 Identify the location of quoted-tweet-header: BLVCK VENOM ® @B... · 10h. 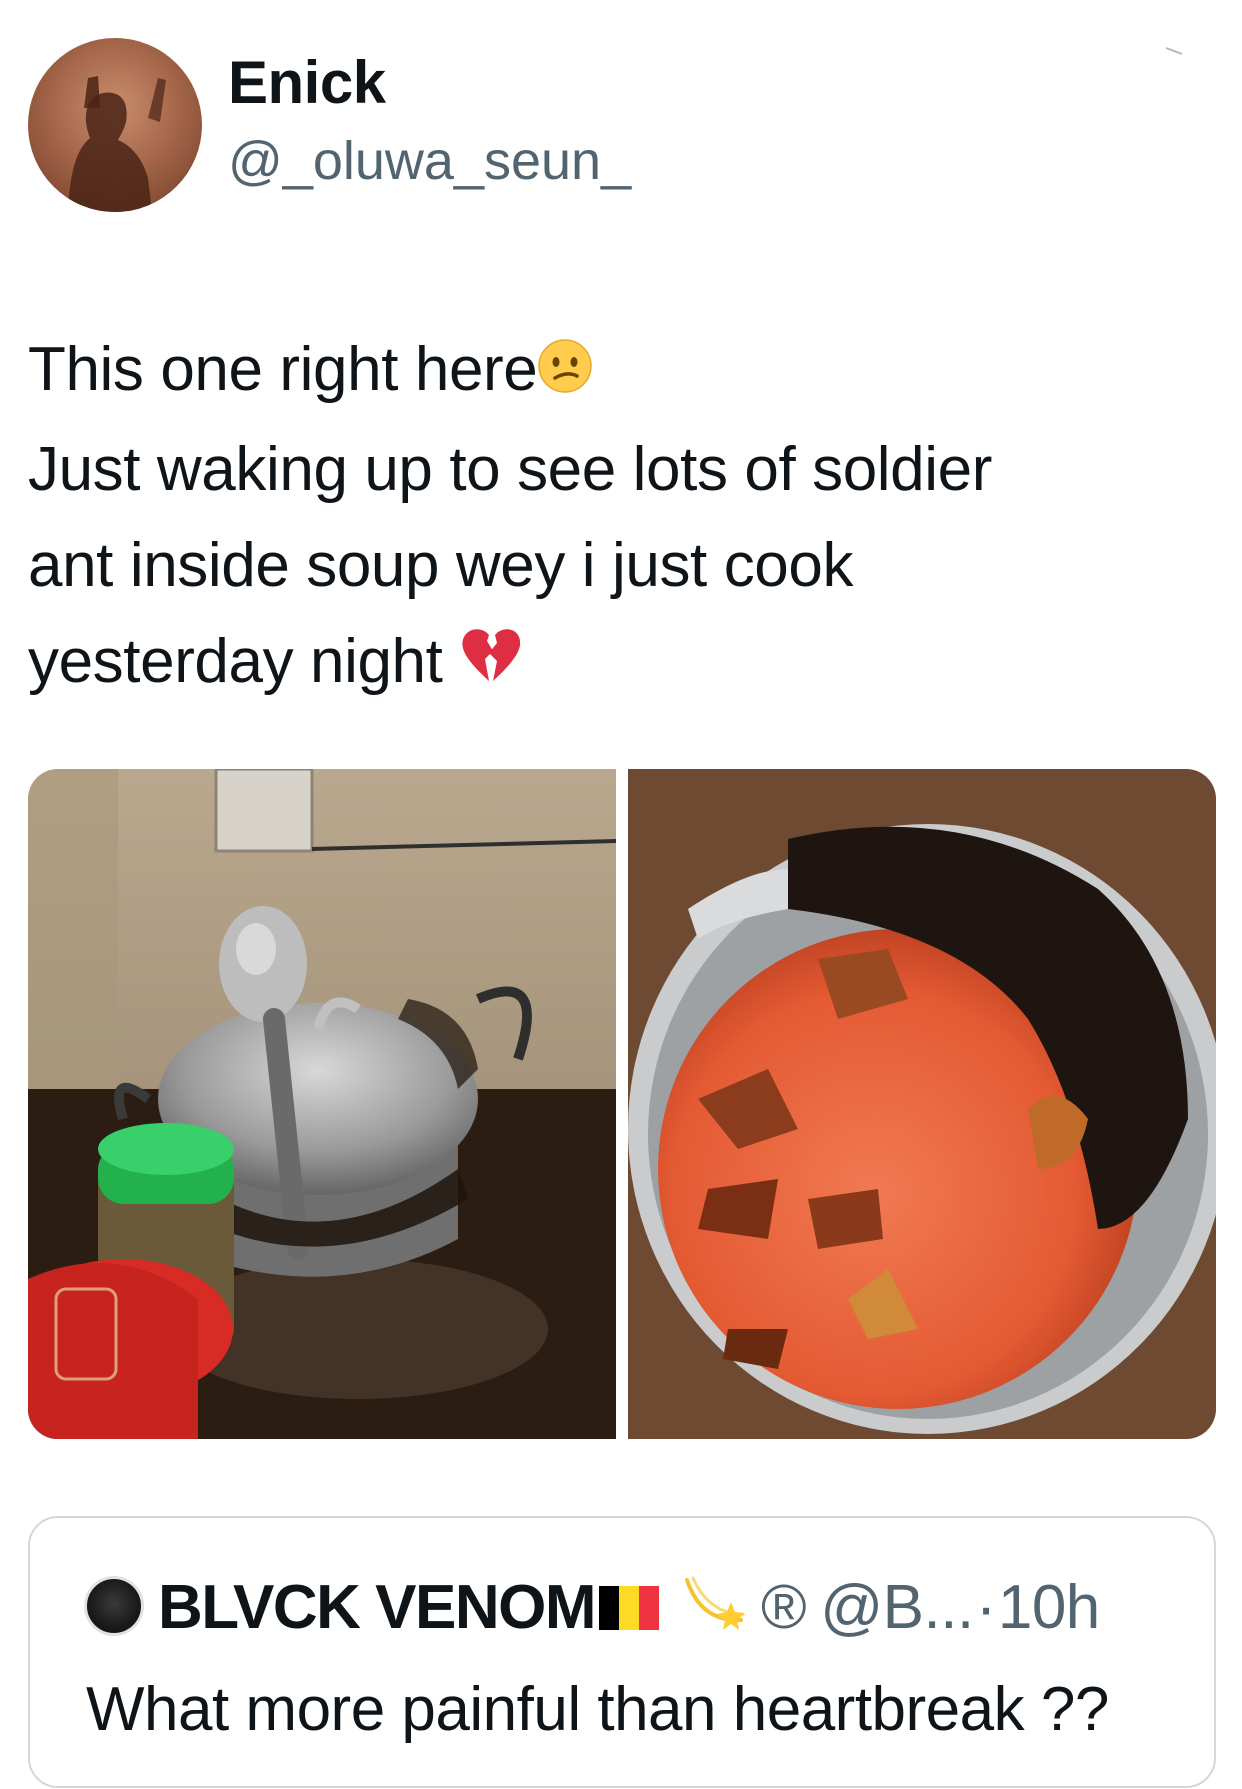
(629, 1608).